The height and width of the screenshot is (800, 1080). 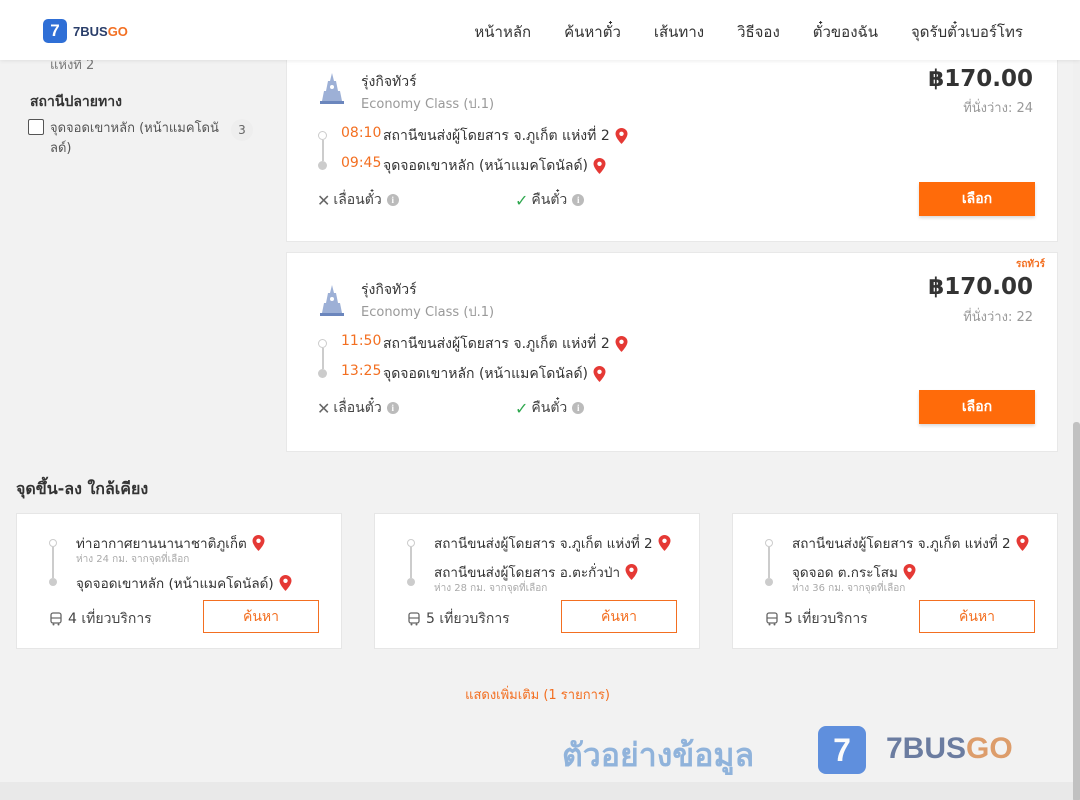 What do you see at coordinates (361, 371) in the screenshot?
I see `arrive-time: 13:25` at bounding box center [361, 371].